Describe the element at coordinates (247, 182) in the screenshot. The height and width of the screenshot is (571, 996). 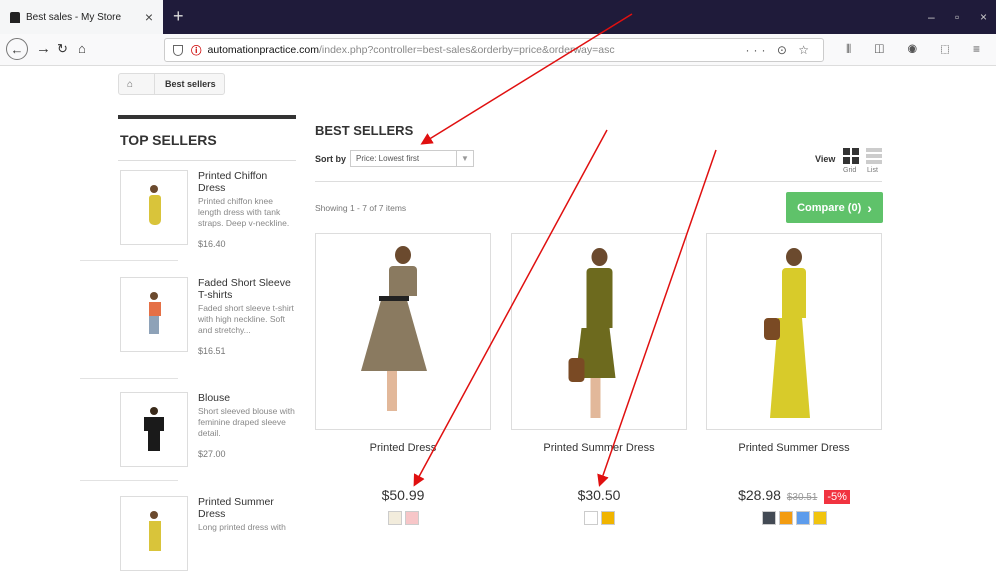
I see `top-seller-name: Printed Chiffon Dress` at that location.